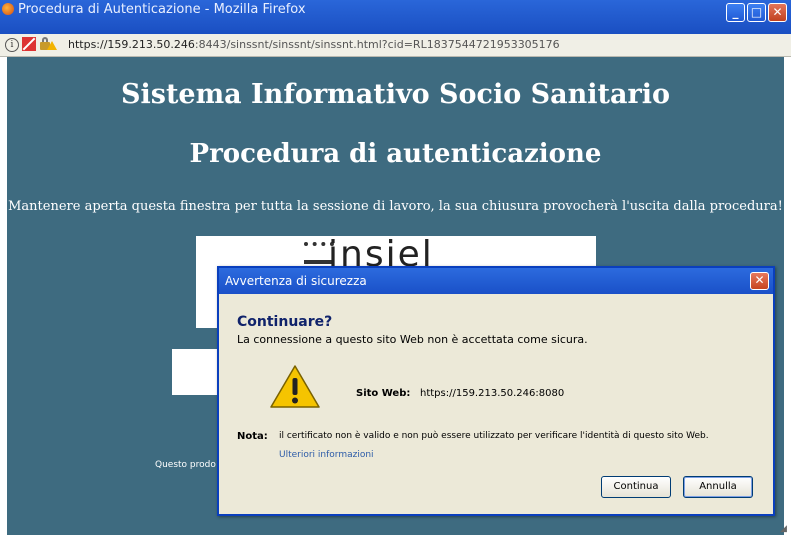  What do you see at coordinates (777, 12) in the screenshot?
I see `window-close-button: ✕` at bounding box center [777, 12].